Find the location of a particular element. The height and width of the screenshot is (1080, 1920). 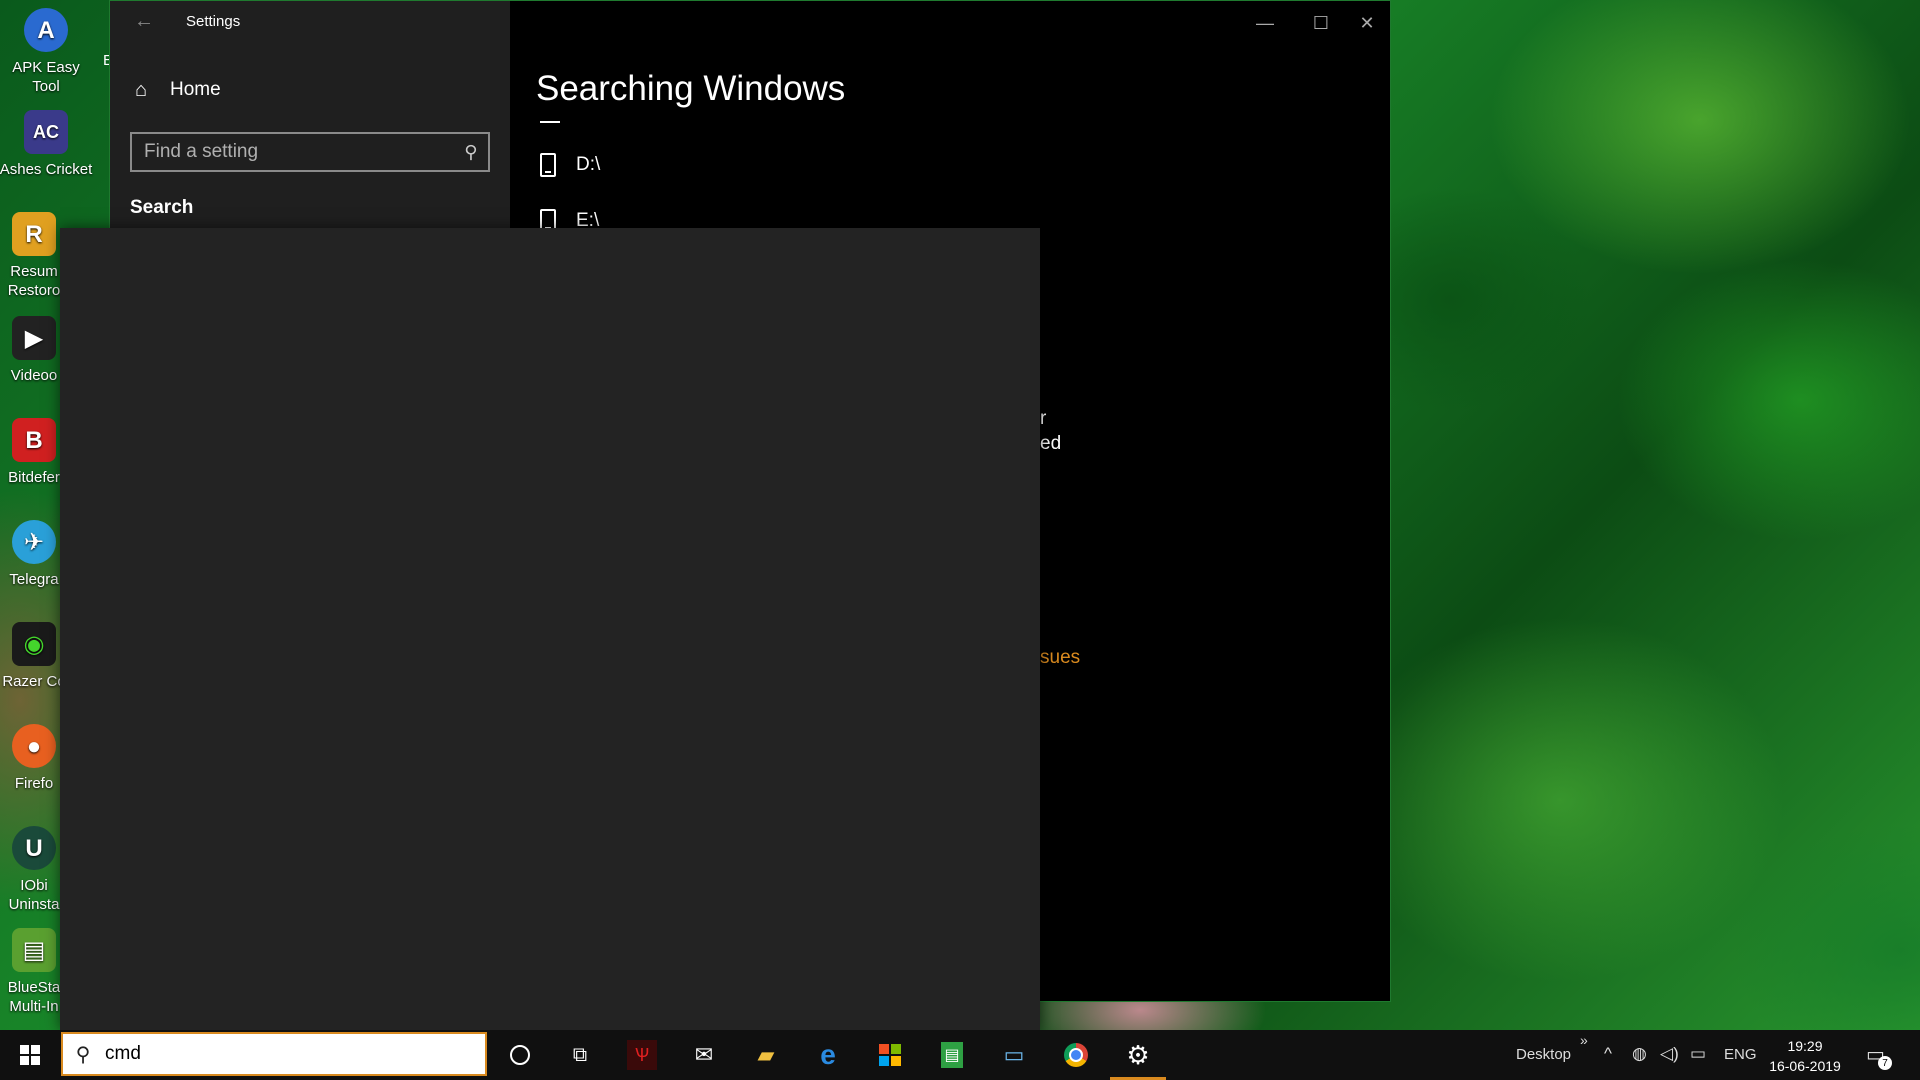

partial-text-line-1: r is located at coordinates (1043, 418).